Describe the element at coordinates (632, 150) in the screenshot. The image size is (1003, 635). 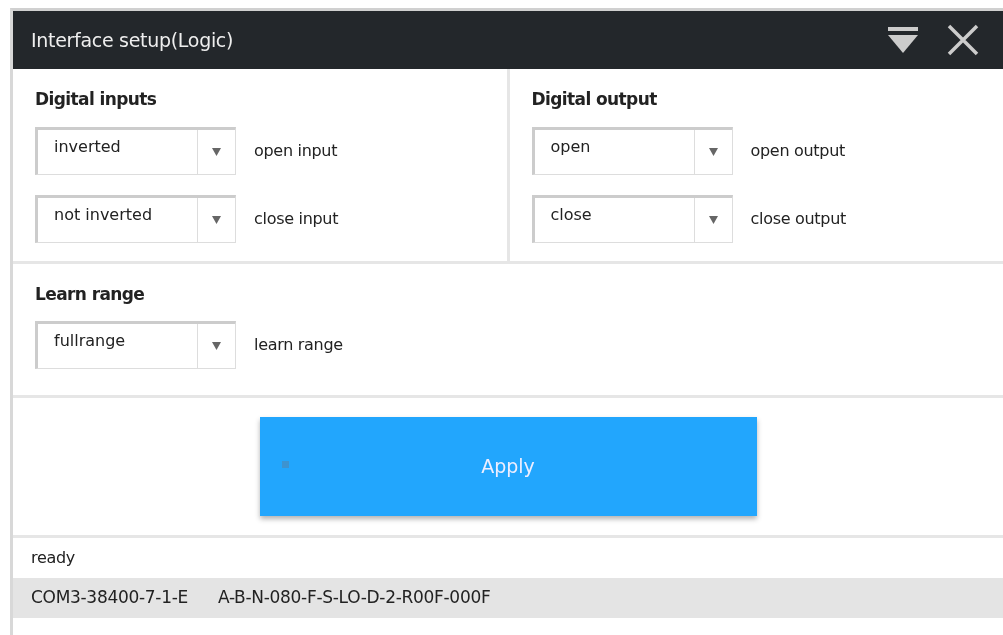
I see `dropdown: open` at that location.